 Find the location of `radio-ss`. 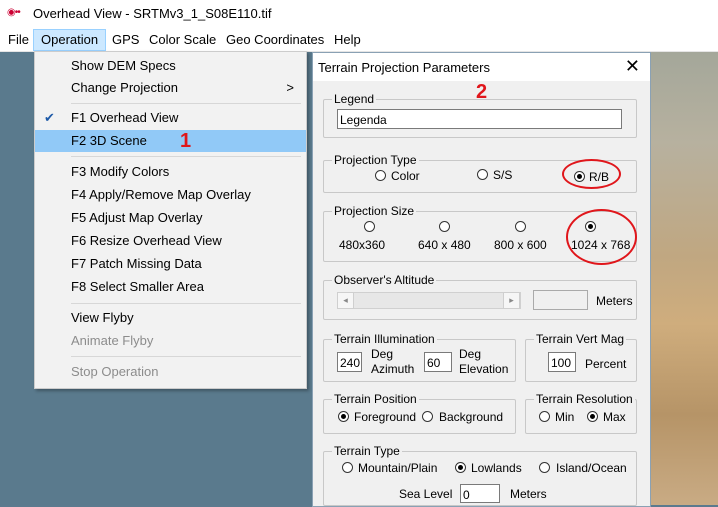

radio-ss is located at coordinates (482, 174).